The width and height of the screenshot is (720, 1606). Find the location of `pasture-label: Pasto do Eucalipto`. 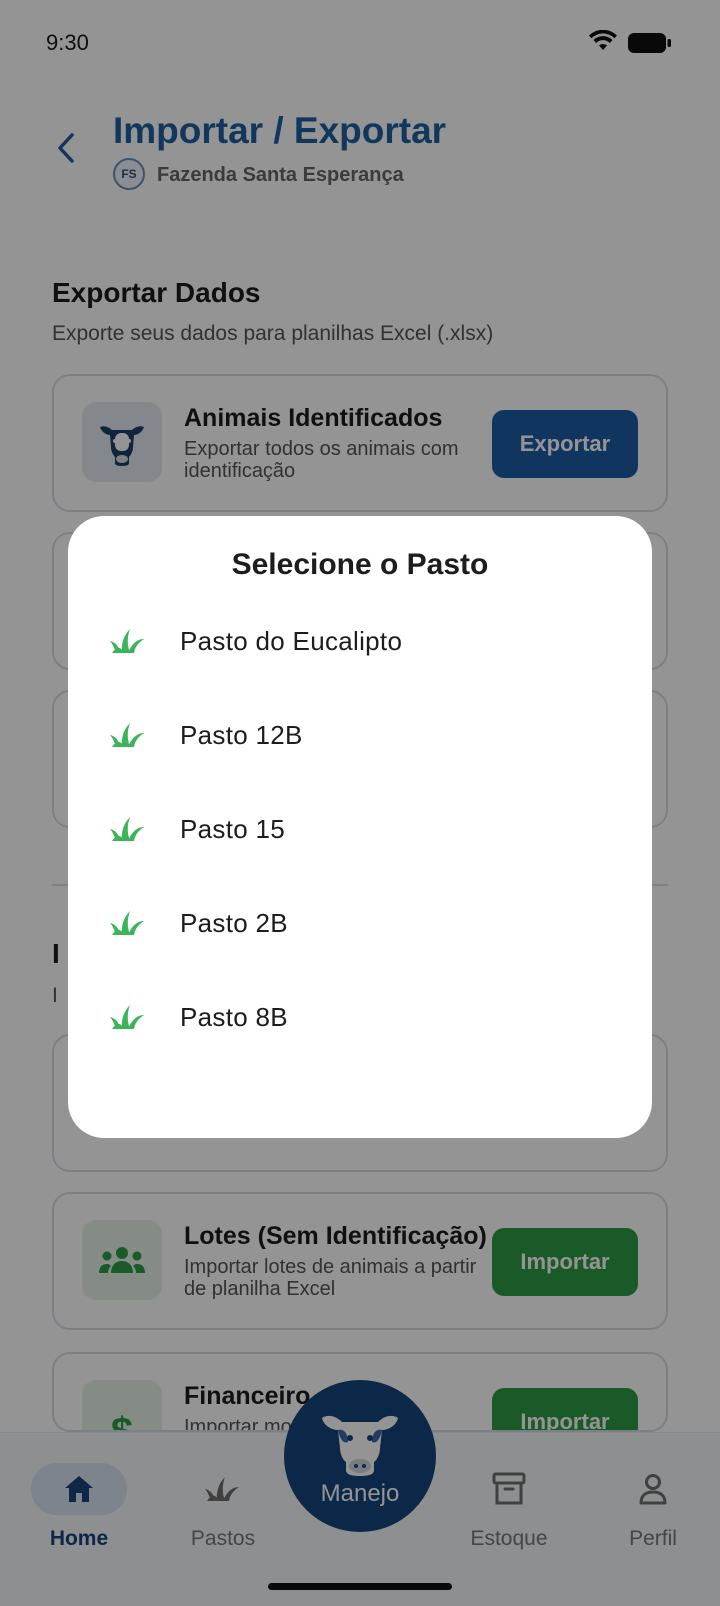

pasture-label: Pasto do Eucalipto is located at coordinates (291, 640).